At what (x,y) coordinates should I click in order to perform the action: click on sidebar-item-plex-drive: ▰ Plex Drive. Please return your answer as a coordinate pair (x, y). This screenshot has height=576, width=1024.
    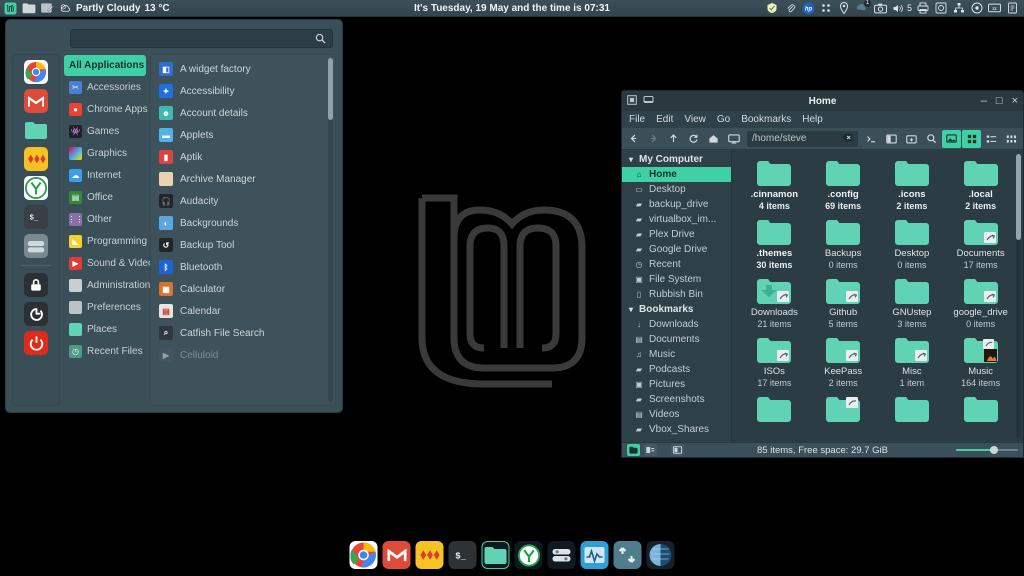
    Looking at the image, I should click on (676, 234).